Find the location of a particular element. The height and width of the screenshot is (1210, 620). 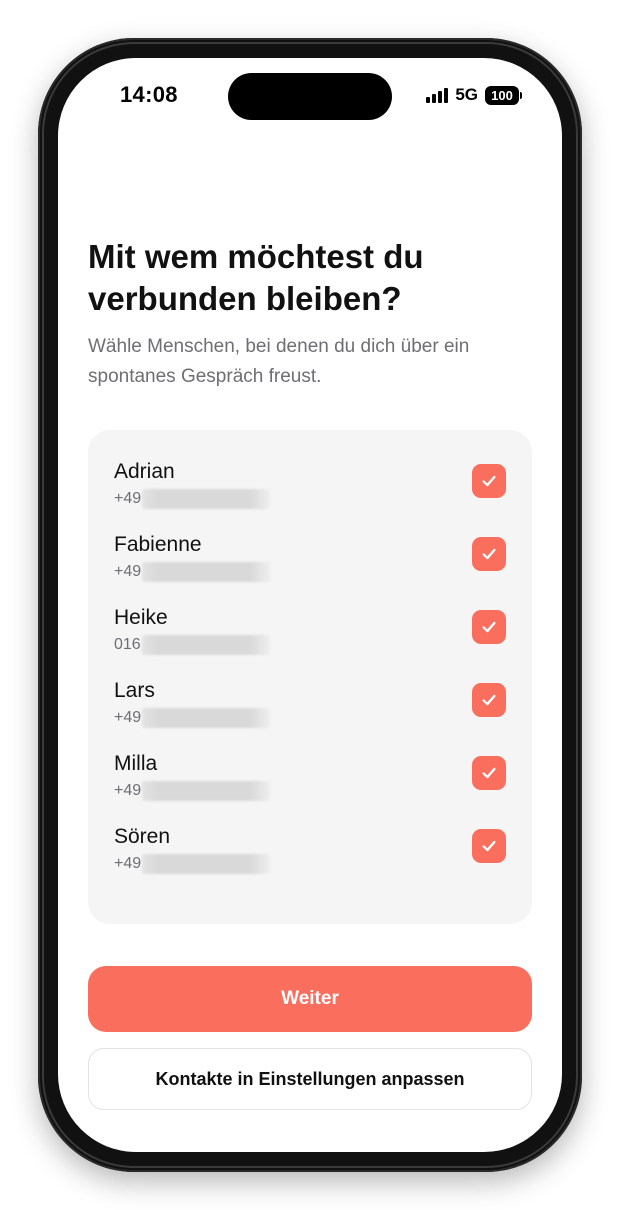

page-title: Mit wem möchtest du verbunden bleiben? is located at coordinates (256, 277).